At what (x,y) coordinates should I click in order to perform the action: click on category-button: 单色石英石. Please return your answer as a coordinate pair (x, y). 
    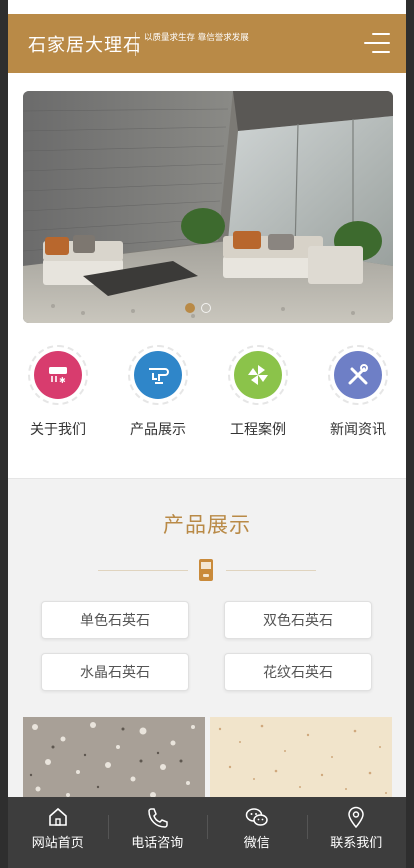
    Looking at the image, I should click on (115, 620).